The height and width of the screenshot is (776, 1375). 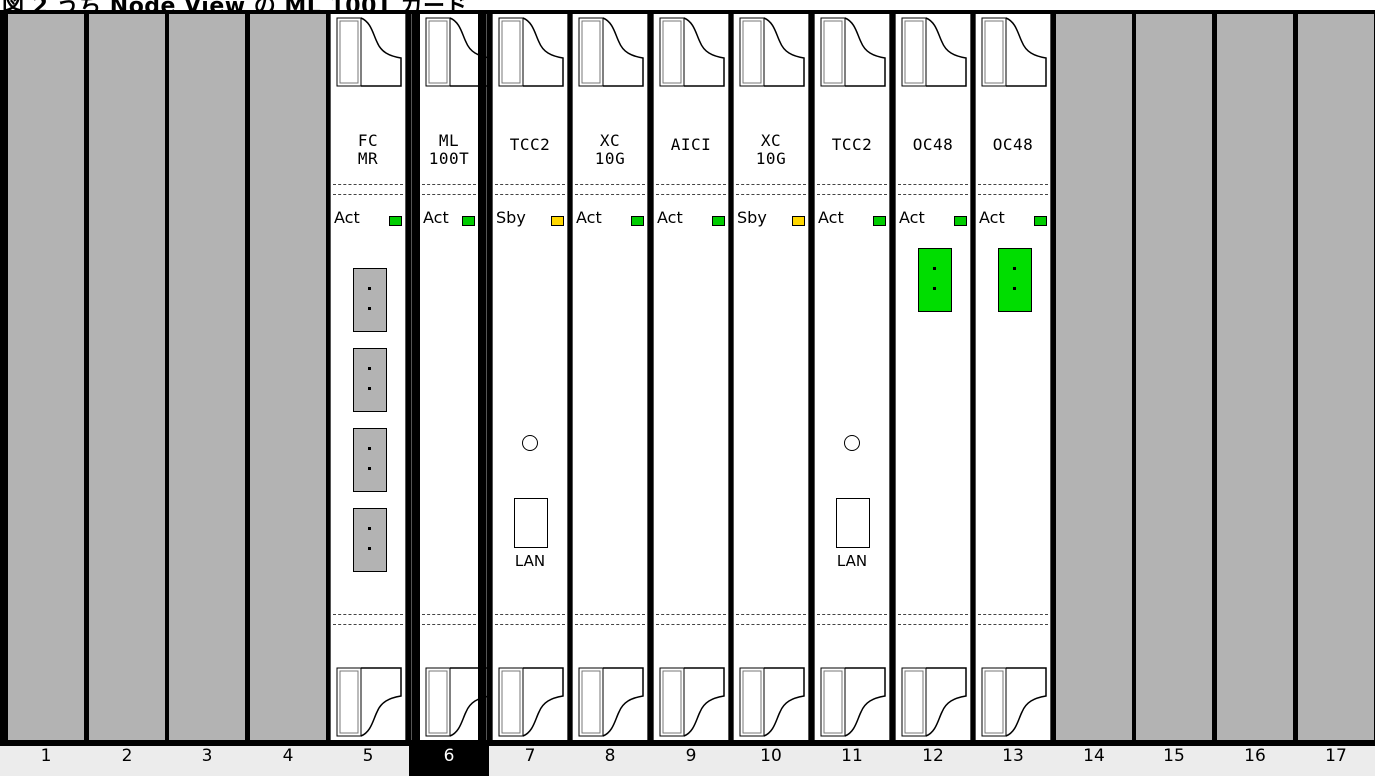 What do you see at coordinates (691, 761) in the screenshot?
I see `slot-number: 9` at bounding box center [691, 761].